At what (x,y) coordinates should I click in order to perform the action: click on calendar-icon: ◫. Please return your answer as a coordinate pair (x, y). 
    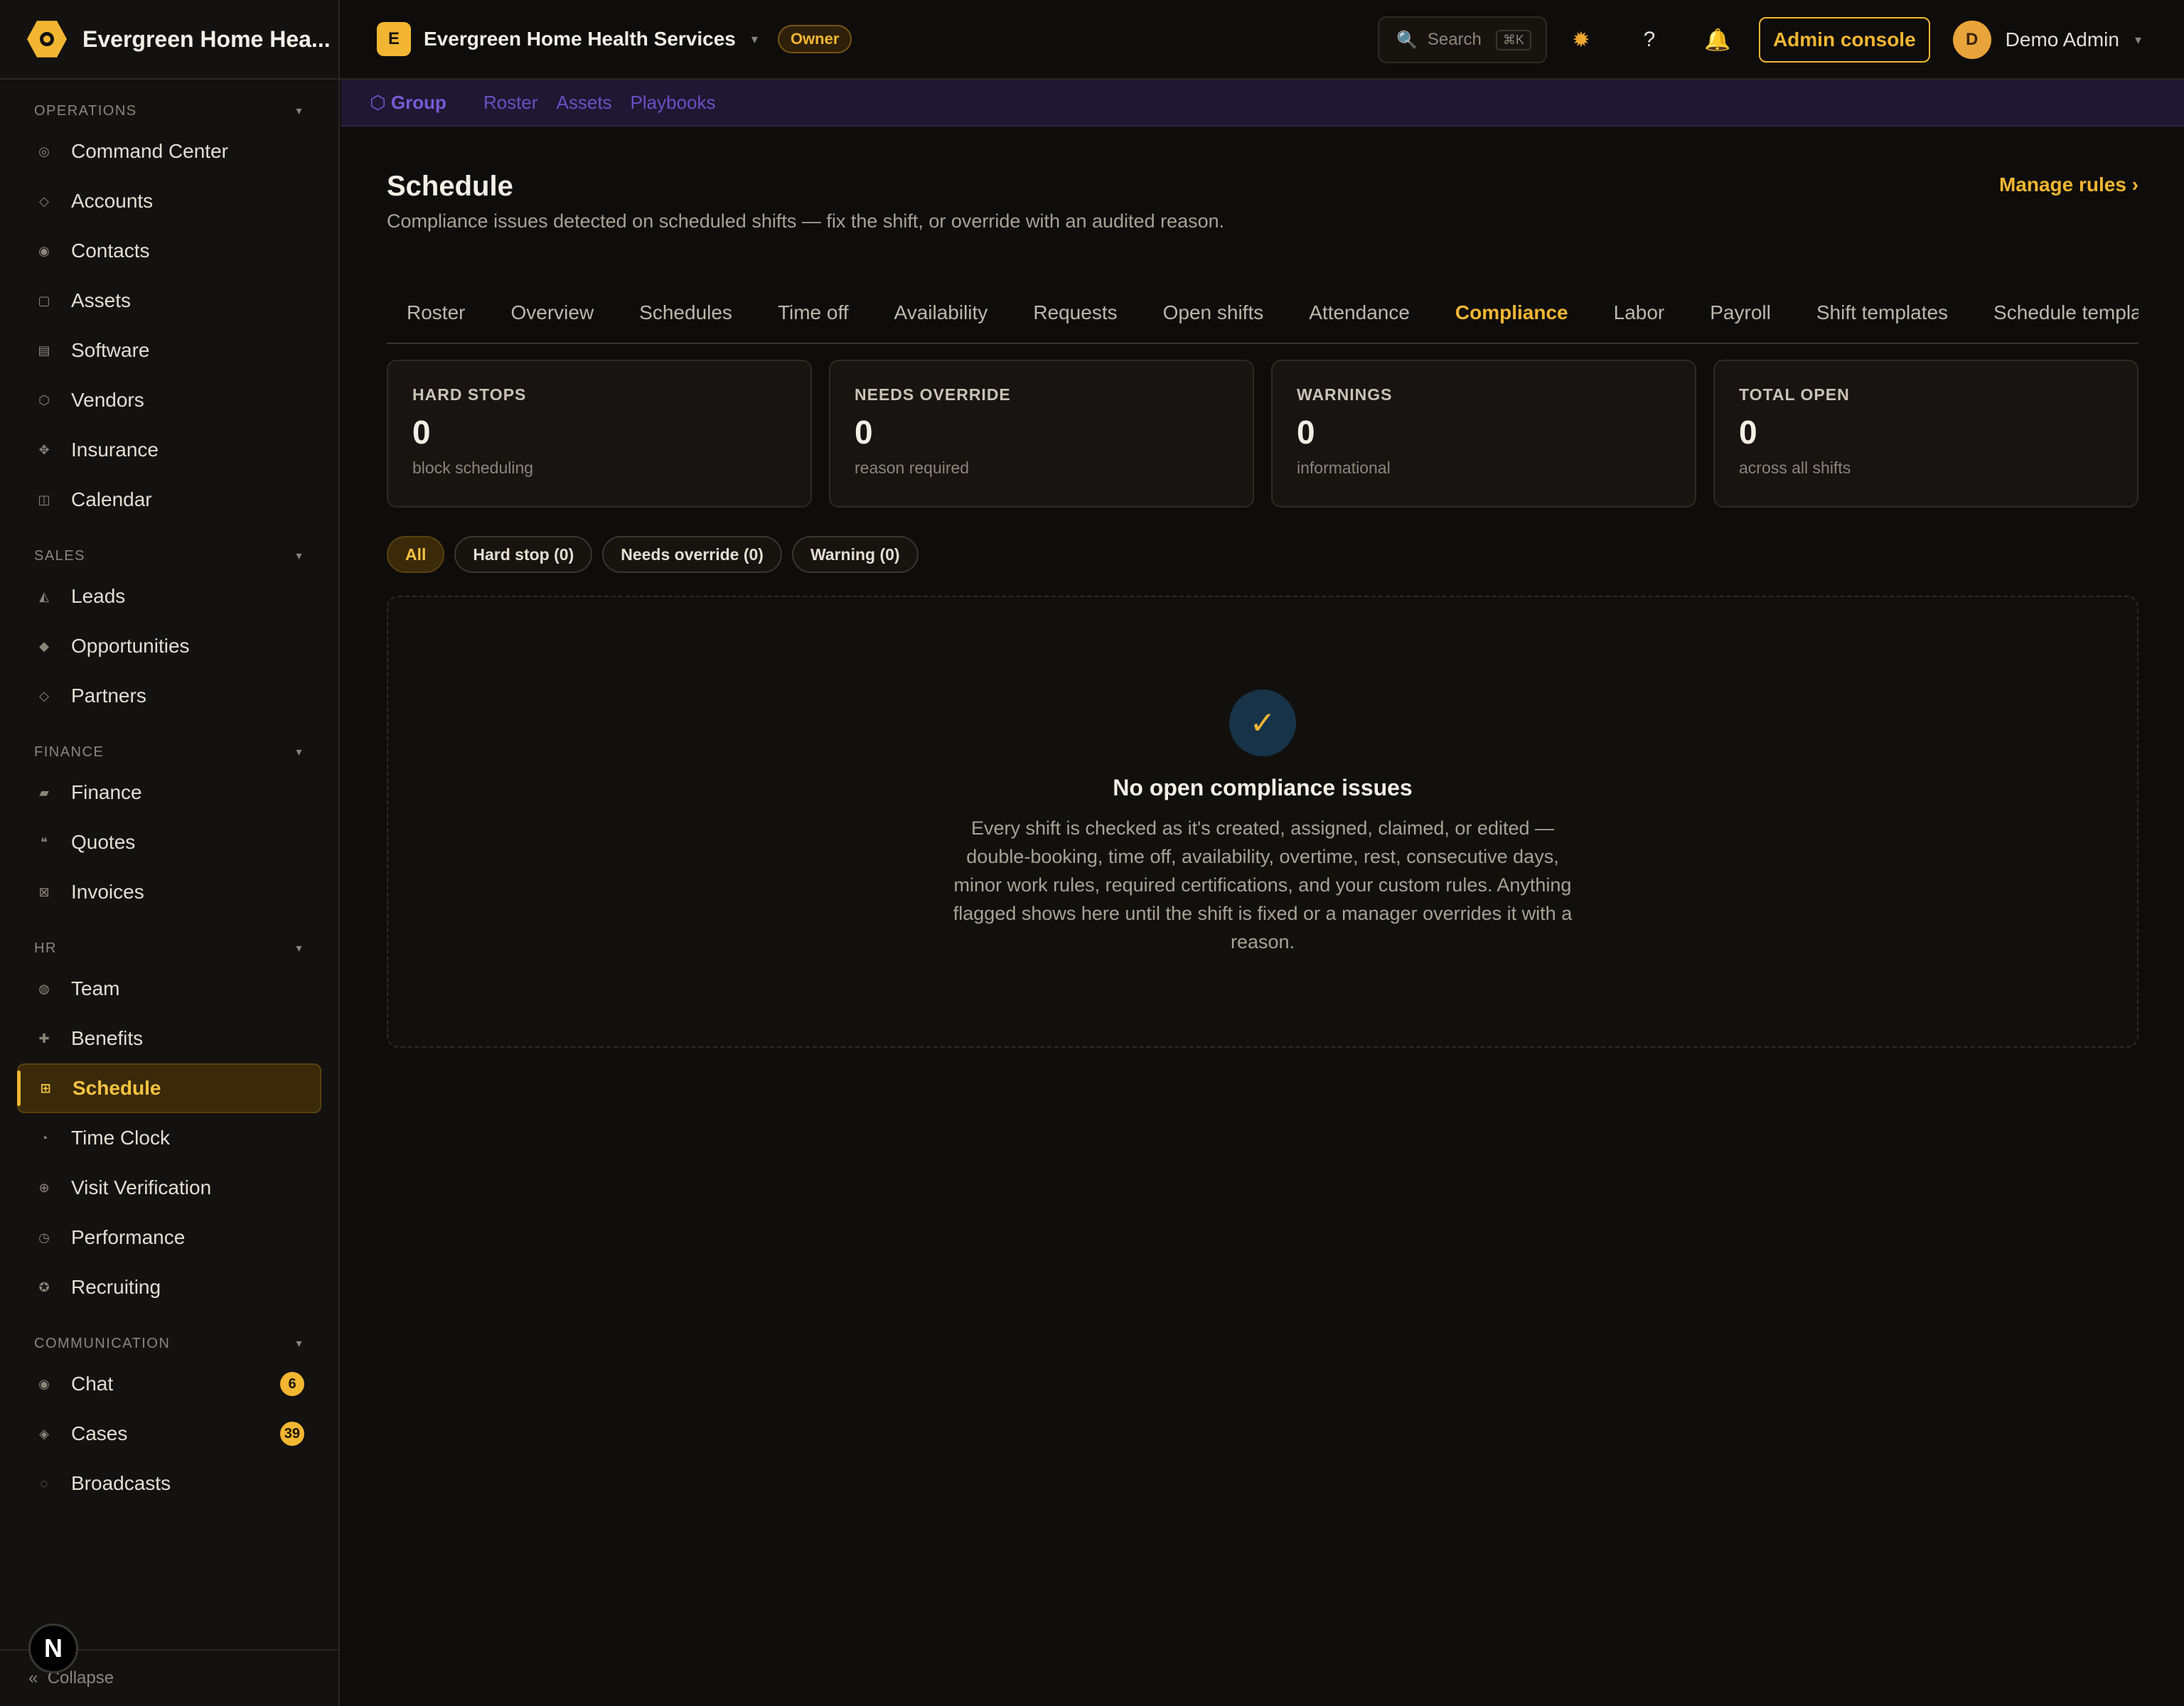
    Looking at the image, I should click on (44, 499).